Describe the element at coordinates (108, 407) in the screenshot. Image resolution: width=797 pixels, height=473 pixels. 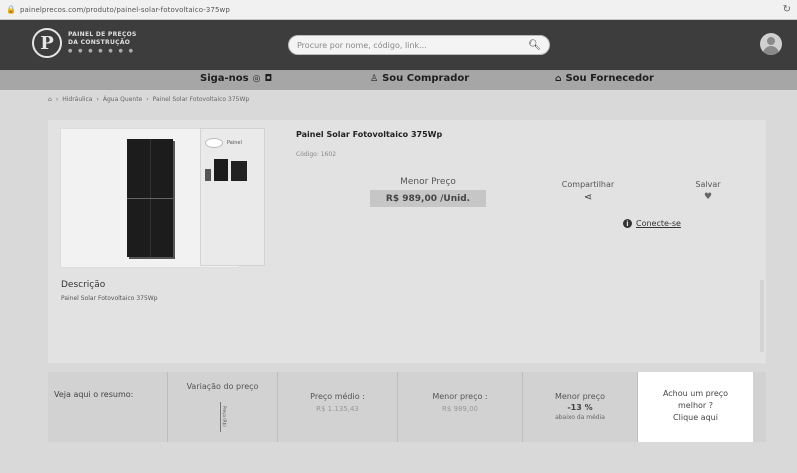
I see `summary-intro: Veja aqui o resumo:` at that location.